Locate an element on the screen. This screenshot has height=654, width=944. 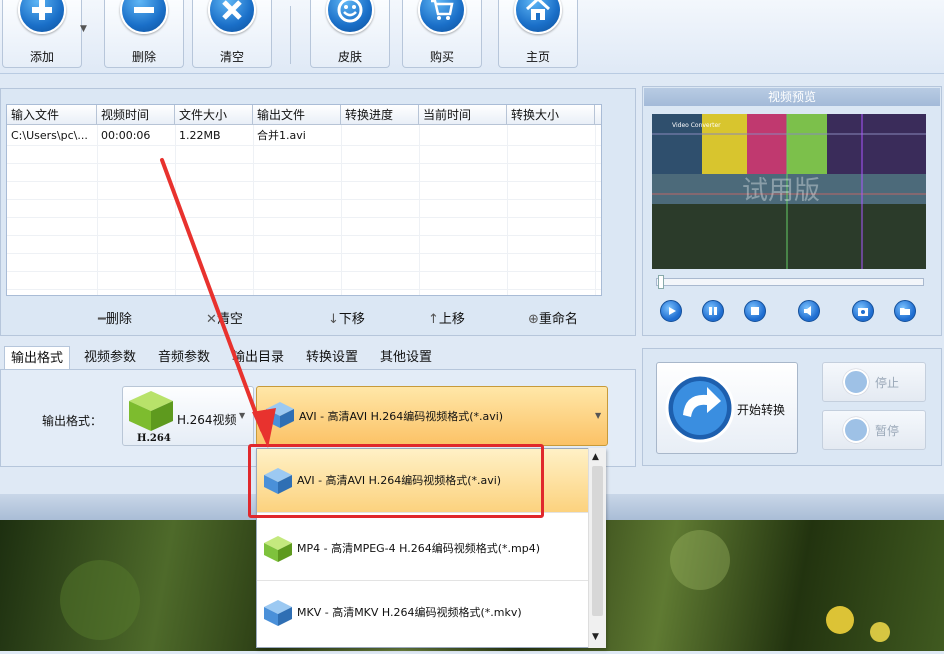
red-arrow-annotation is located at coordinates (218, 303).